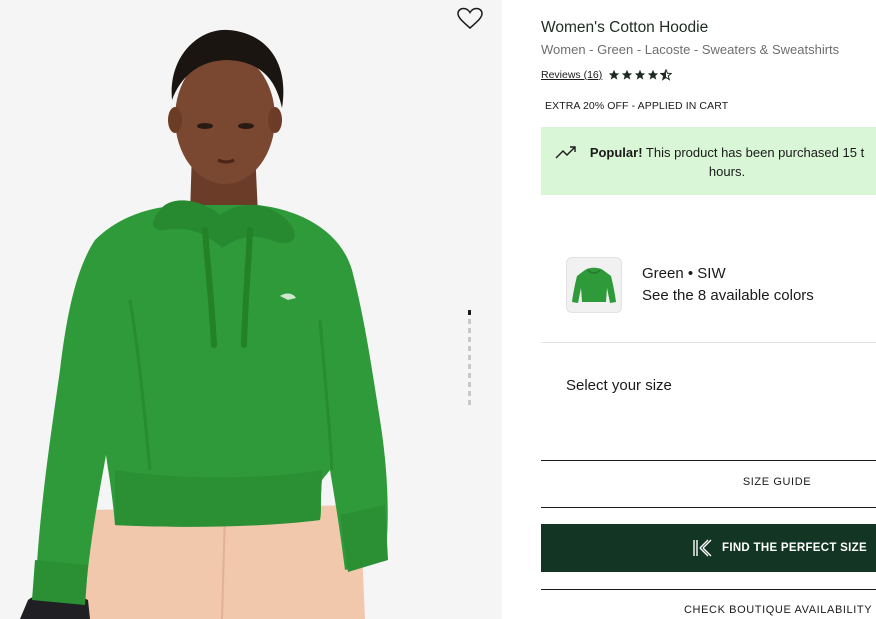  What do you see at coordinates (616, 152) in the screenshot?
I see `popular-strong: Popular!` at bounding box center [616, 152].